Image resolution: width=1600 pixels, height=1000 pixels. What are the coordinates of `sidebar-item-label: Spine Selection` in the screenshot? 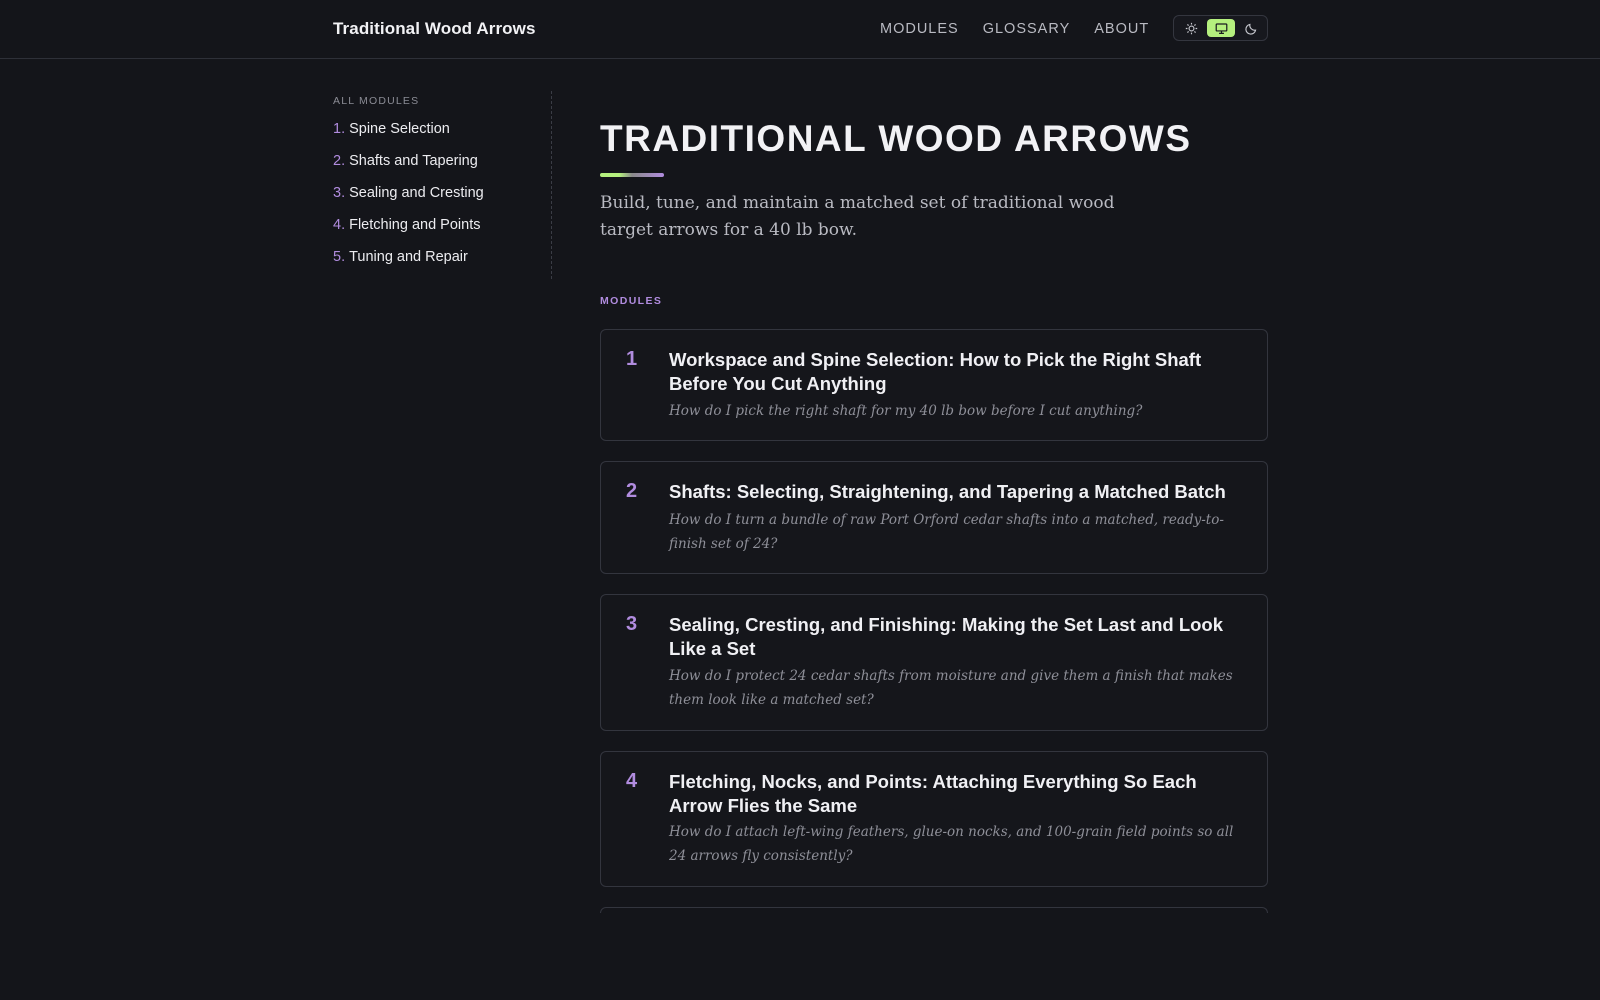 It's located at (399, 129).